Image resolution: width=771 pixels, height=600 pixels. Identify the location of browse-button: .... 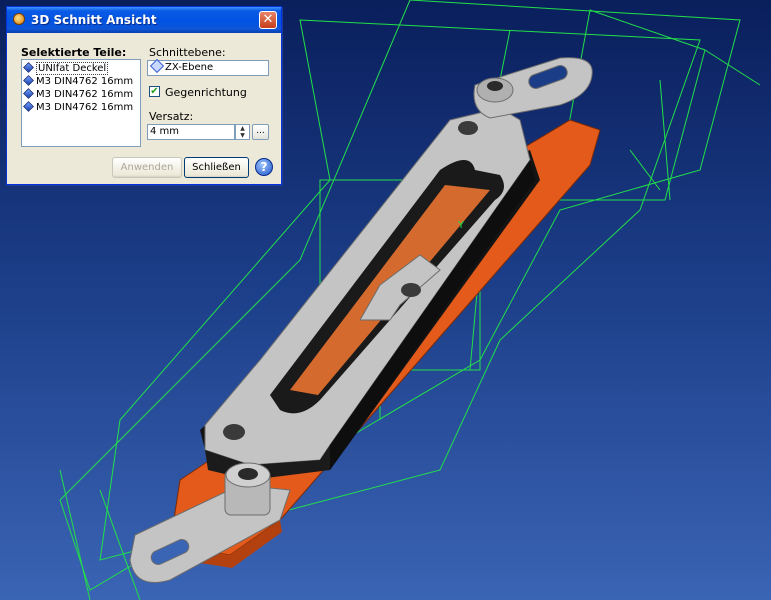
(260, 132).